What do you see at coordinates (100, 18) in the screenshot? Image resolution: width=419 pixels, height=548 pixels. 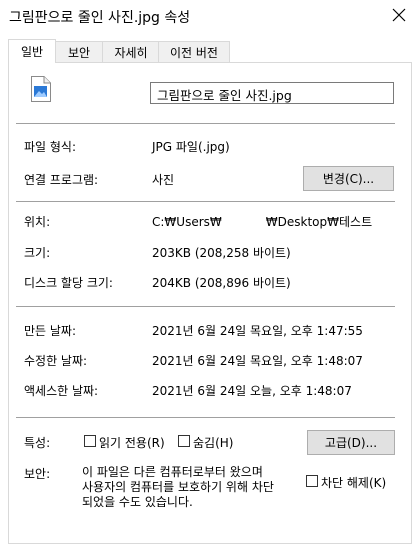 I see `window-title: 그림판으로 줄인 사진.jpg 속성` at bounding box center [100, 18].